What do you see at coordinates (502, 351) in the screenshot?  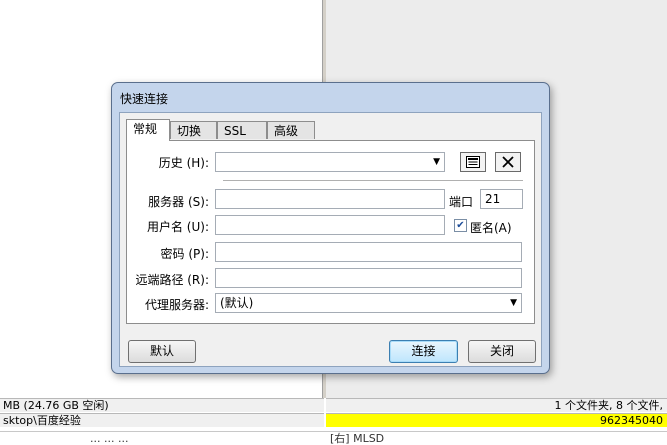 I see `close-button: 关闭` at bounding box center [502, 351].